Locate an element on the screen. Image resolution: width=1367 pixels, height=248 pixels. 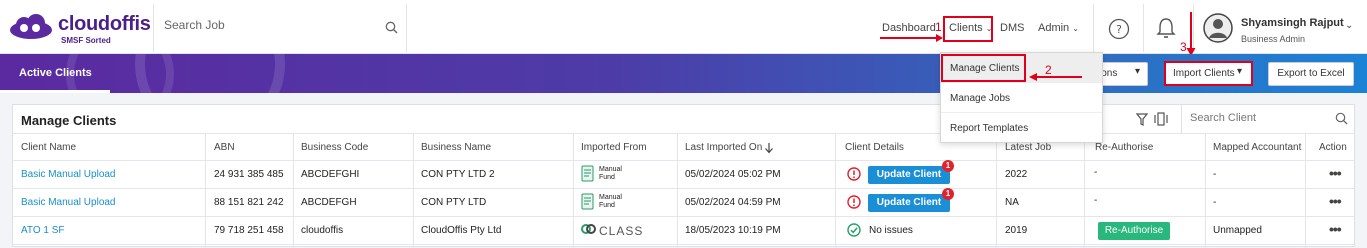
manual-fund-icon is located at coordinates (587, 201).